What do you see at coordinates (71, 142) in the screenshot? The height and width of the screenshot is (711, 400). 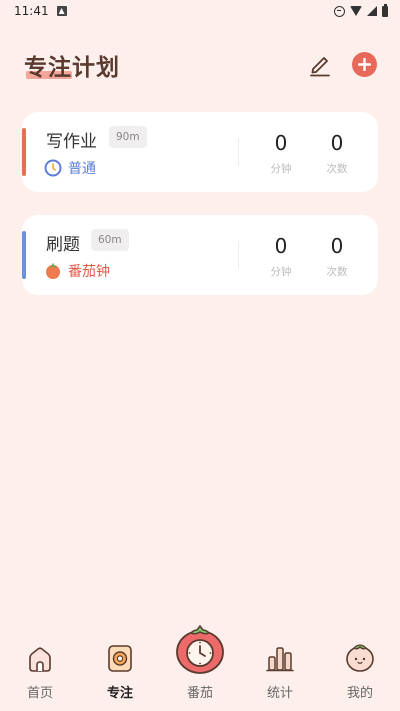 I see `plan-name: 写作业` at bounding box center [71, 142].